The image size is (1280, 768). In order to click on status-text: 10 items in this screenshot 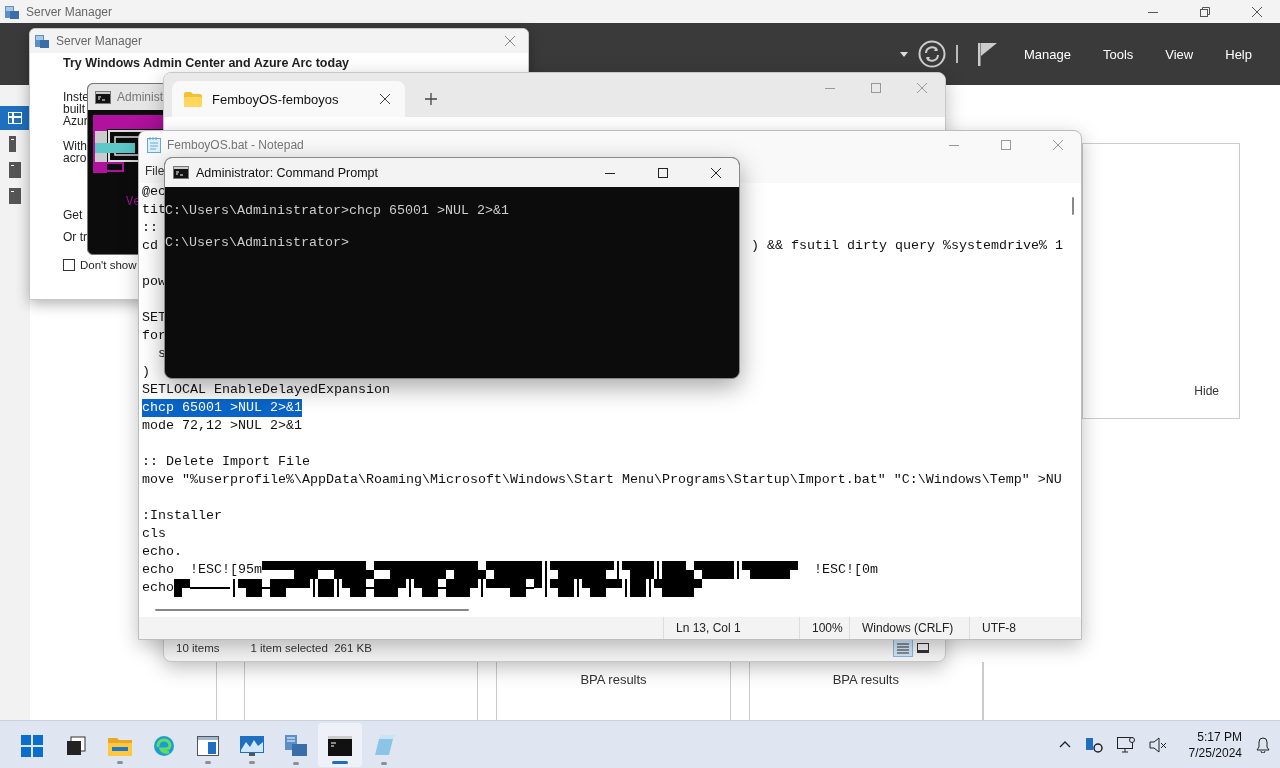, I will do `click(198, 648)`.